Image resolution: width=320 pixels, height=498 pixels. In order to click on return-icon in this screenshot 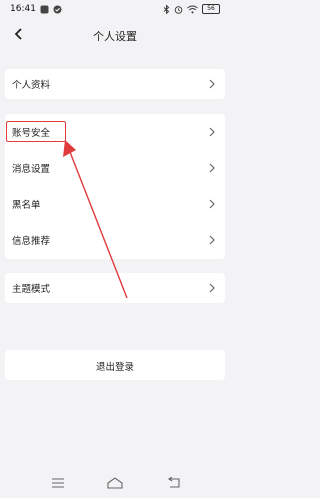, I will do `click(174, 483)`.